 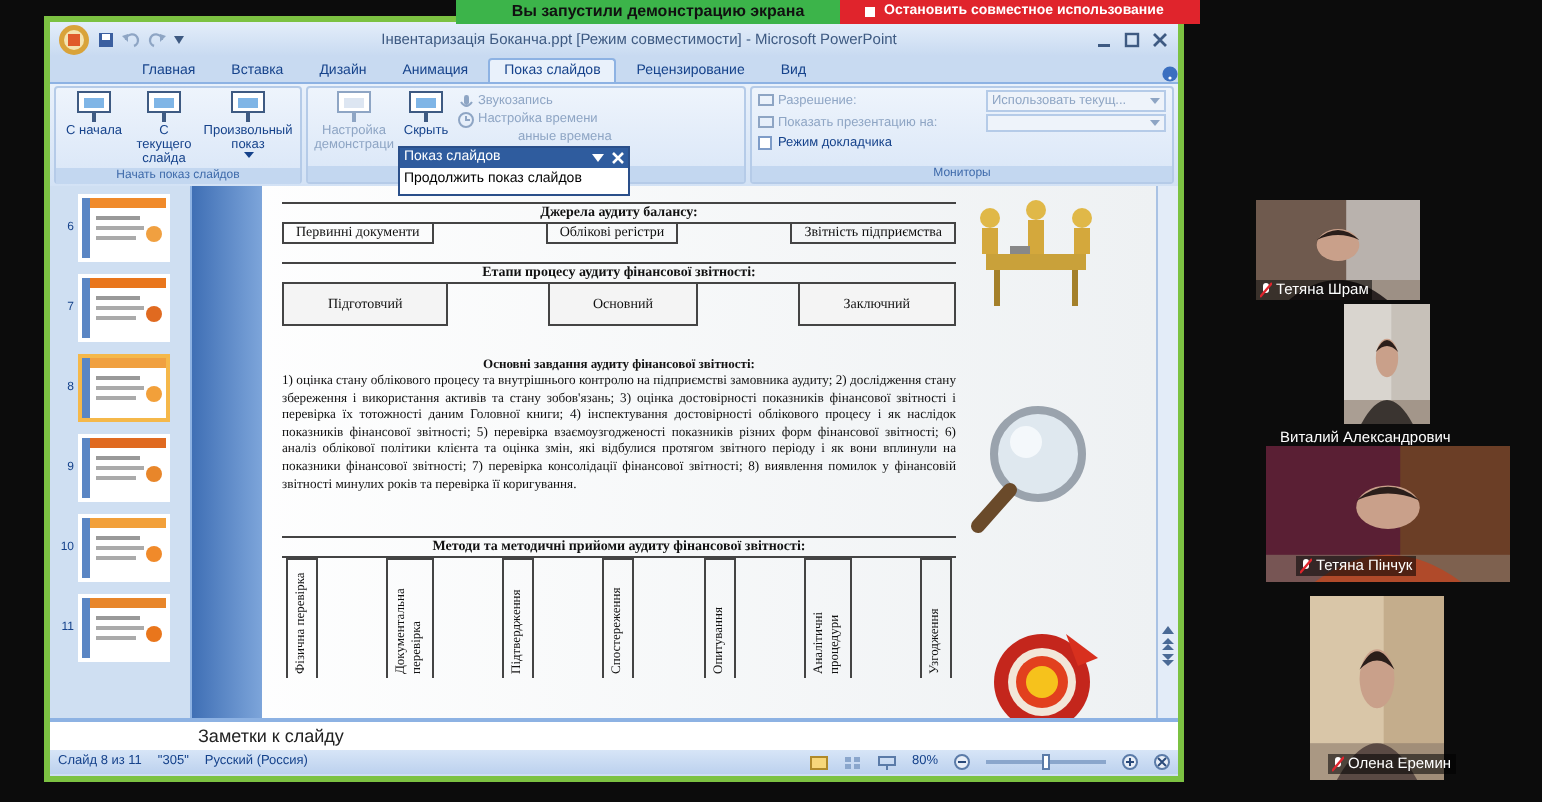 I want to click on fit-window-icon, so click(x=1162, y=762).